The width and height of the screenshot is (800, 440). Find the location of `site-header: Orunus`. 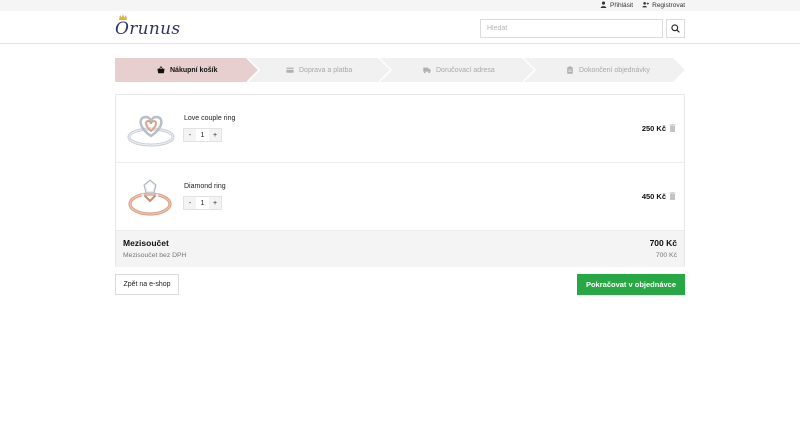

site-header: Orunus is located at coordinates (400, 27).